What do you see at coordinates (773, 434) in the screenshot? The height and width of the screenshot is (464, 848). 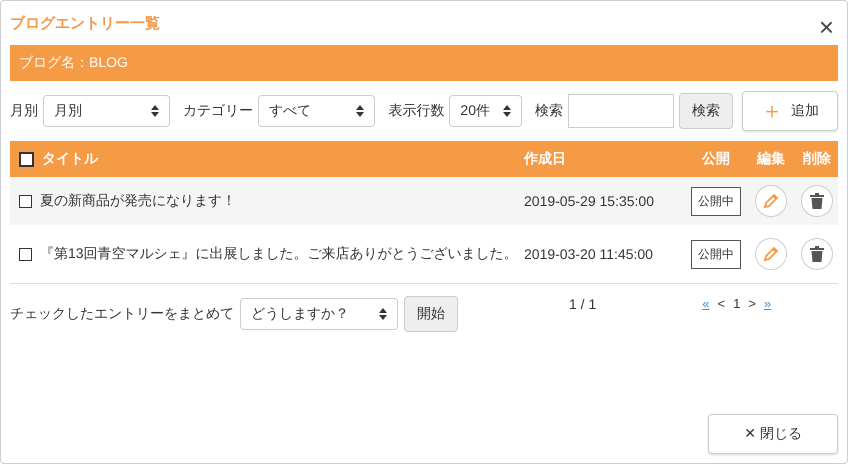 I see `close-button: ✕ 閉じる` at bounding box center [773, 434].